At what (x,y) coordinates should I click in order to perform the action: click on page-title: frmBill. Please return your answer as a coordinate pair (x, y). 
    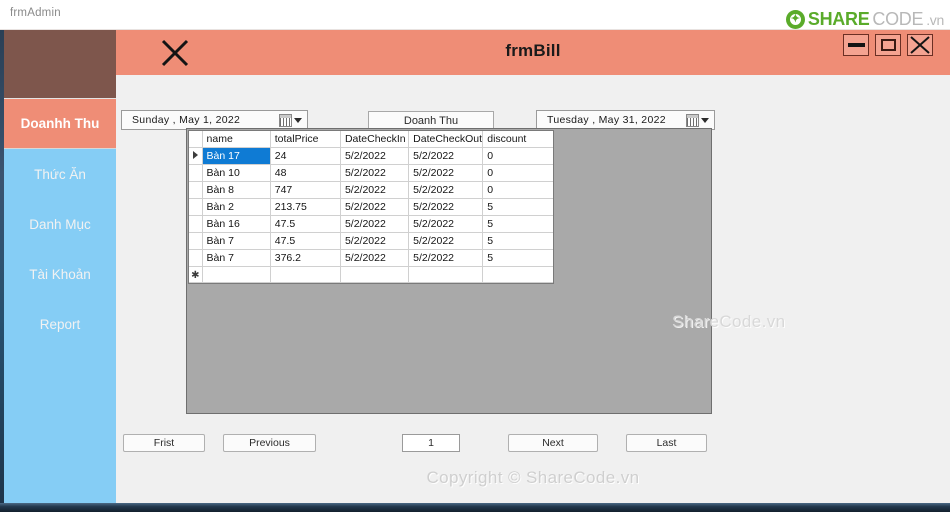
    Looking at the image, I should click on (533, 50).